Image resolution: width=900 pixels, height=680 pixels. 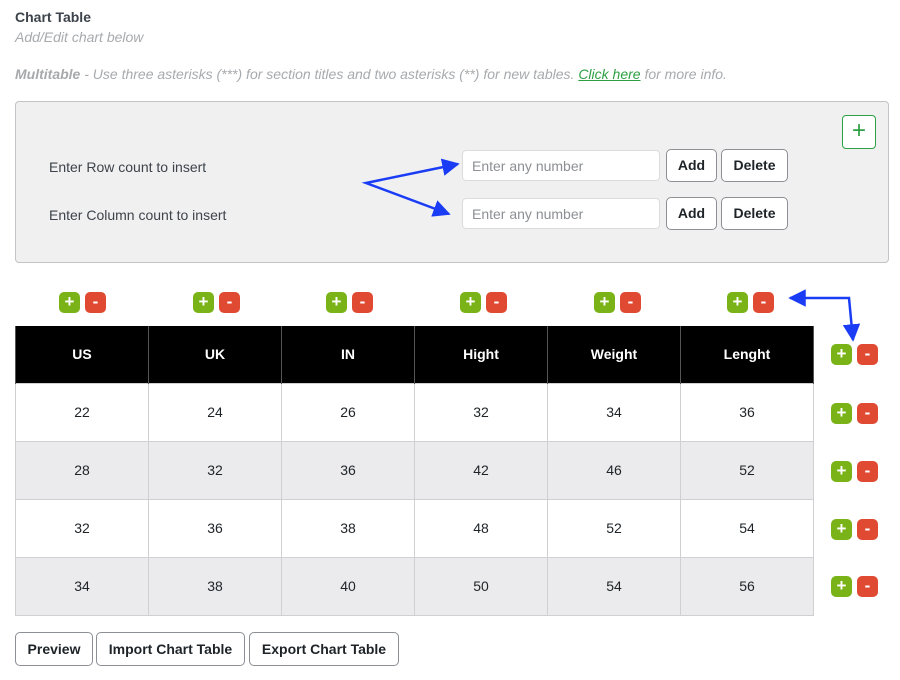 What do you see at coordinates (691, 213) in the screenshot?
I see `add-column-button: Add` at bounding box center [691, 213].